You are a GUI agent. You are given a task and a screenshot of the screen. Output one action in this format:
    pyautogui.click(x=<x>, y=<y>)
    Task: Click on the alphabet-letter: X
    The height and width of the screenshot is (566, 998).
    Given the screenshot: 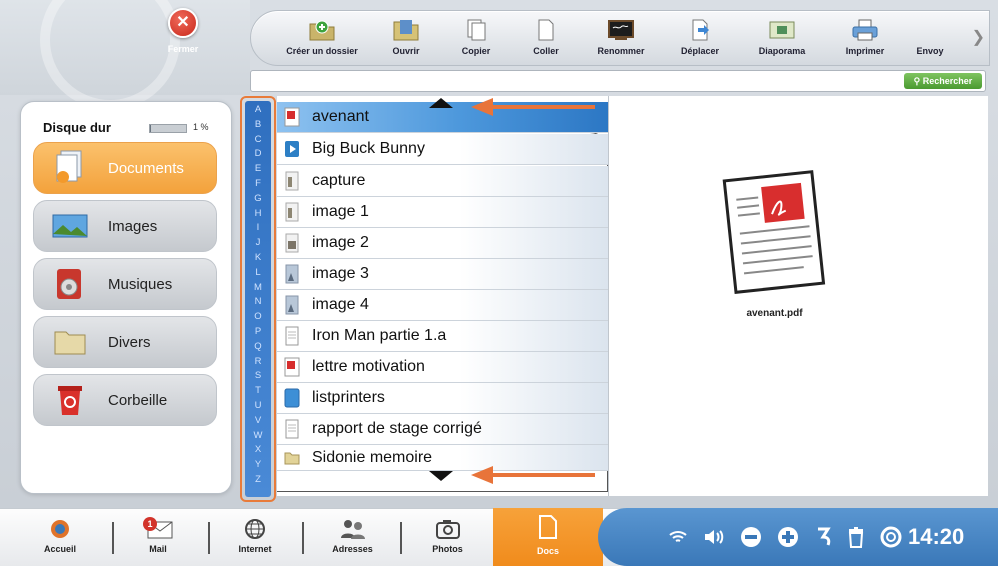 What is the action you would take?
    pyautogui.click(x=258, y=450)
    